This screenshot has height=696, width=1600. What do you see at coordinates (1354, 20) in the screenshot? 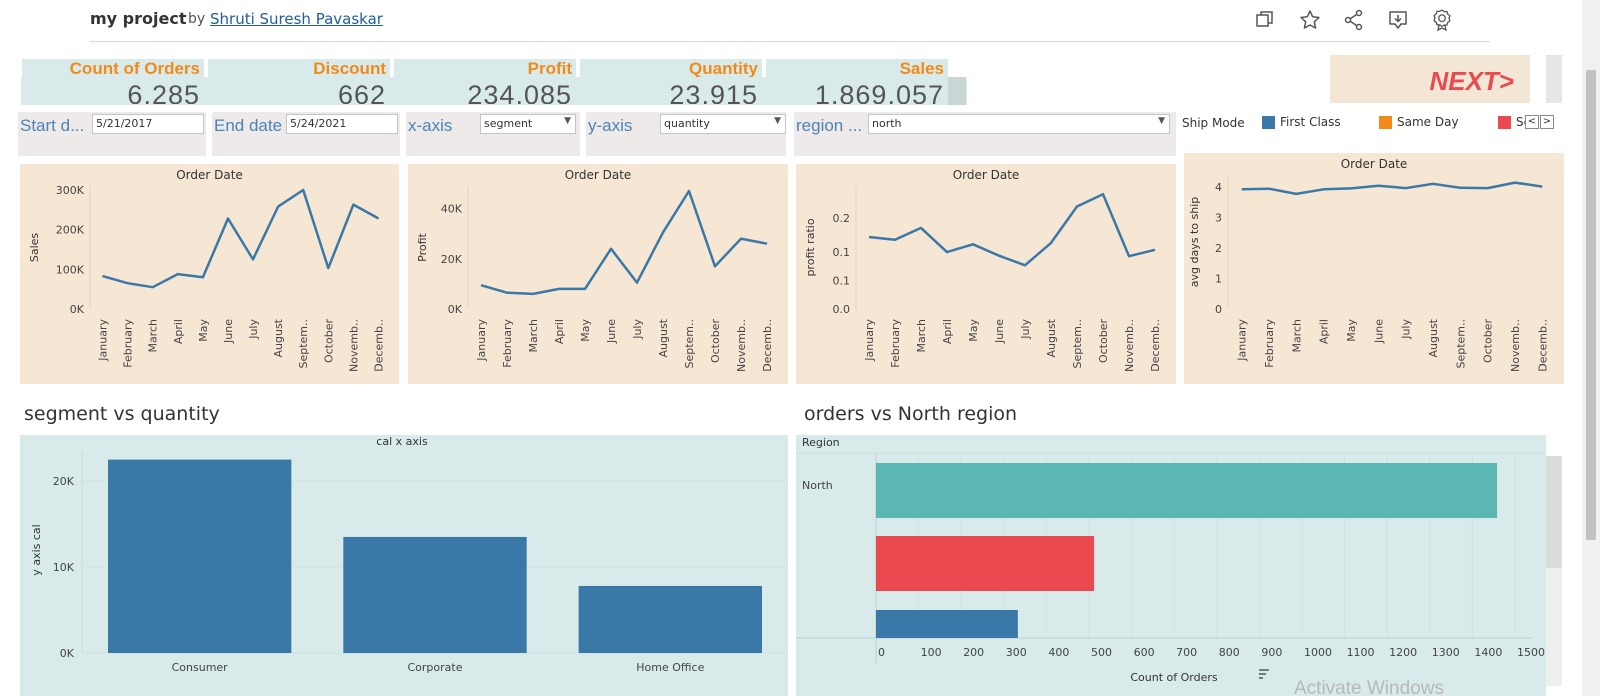
I see `share-icon` at bounding box center [1354, 20].